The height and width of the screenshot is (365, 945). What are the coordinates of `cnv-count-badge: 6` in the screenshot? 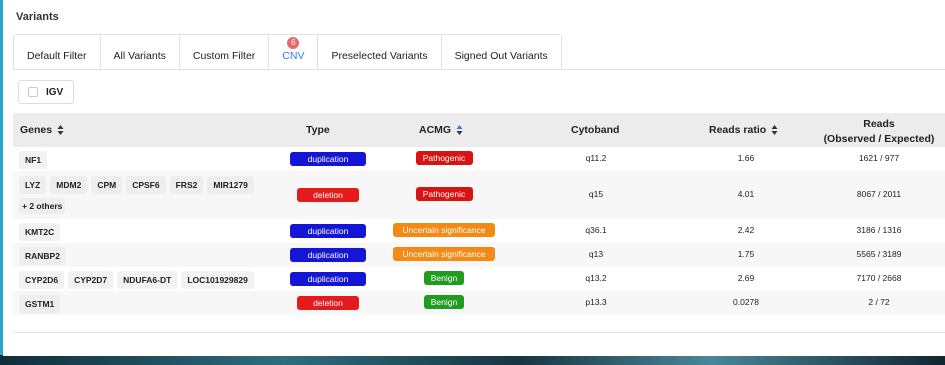 It's located at (293, 43).